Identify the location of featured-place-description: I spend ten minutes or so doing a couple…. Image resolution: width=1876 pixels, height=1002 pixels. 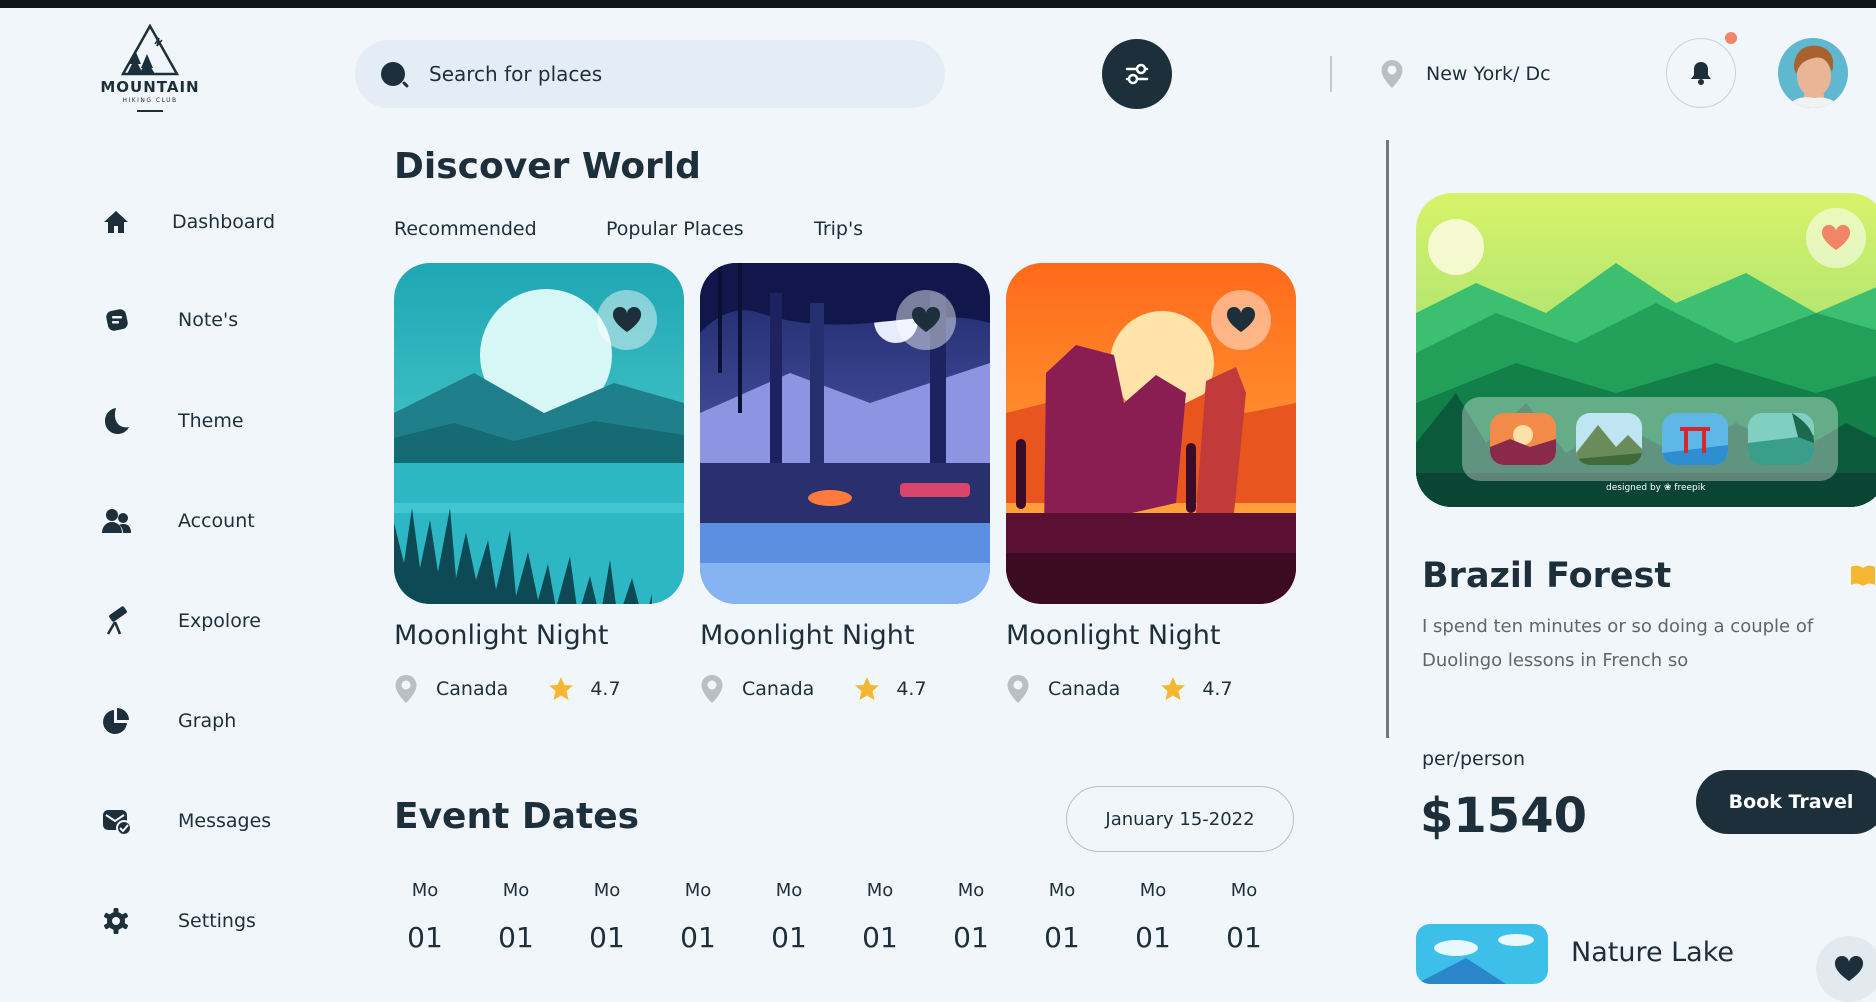
(1618, 643).